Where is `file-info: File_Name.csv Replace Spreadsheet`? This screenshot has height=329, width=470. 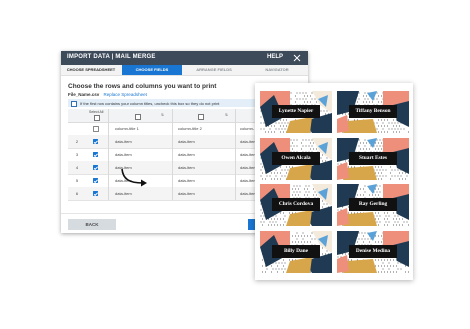
file-info: File_Name.csv Replace Spreadsheet is located at coordinates (107, 94).